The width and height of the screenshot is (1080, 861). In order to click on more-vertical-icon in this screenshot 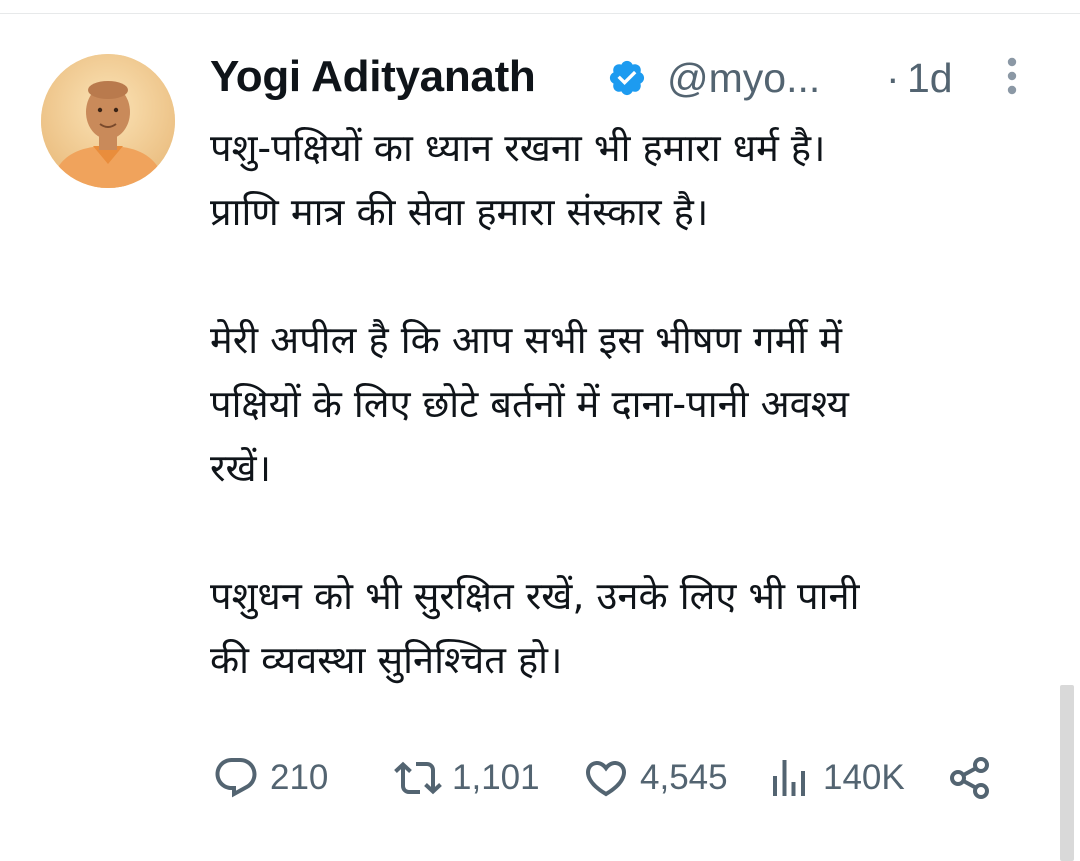, I will do `click(1012, 76)`.